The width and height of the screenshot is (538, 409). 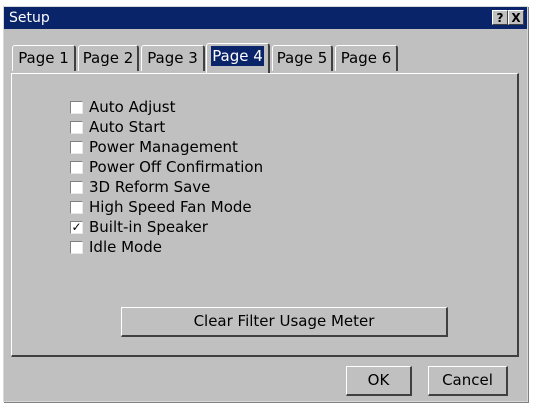 What do you see at coordinates (302, 58) in the screenshot?
I see `tab-page-5: Page 5` at bounding box center [302, 58].